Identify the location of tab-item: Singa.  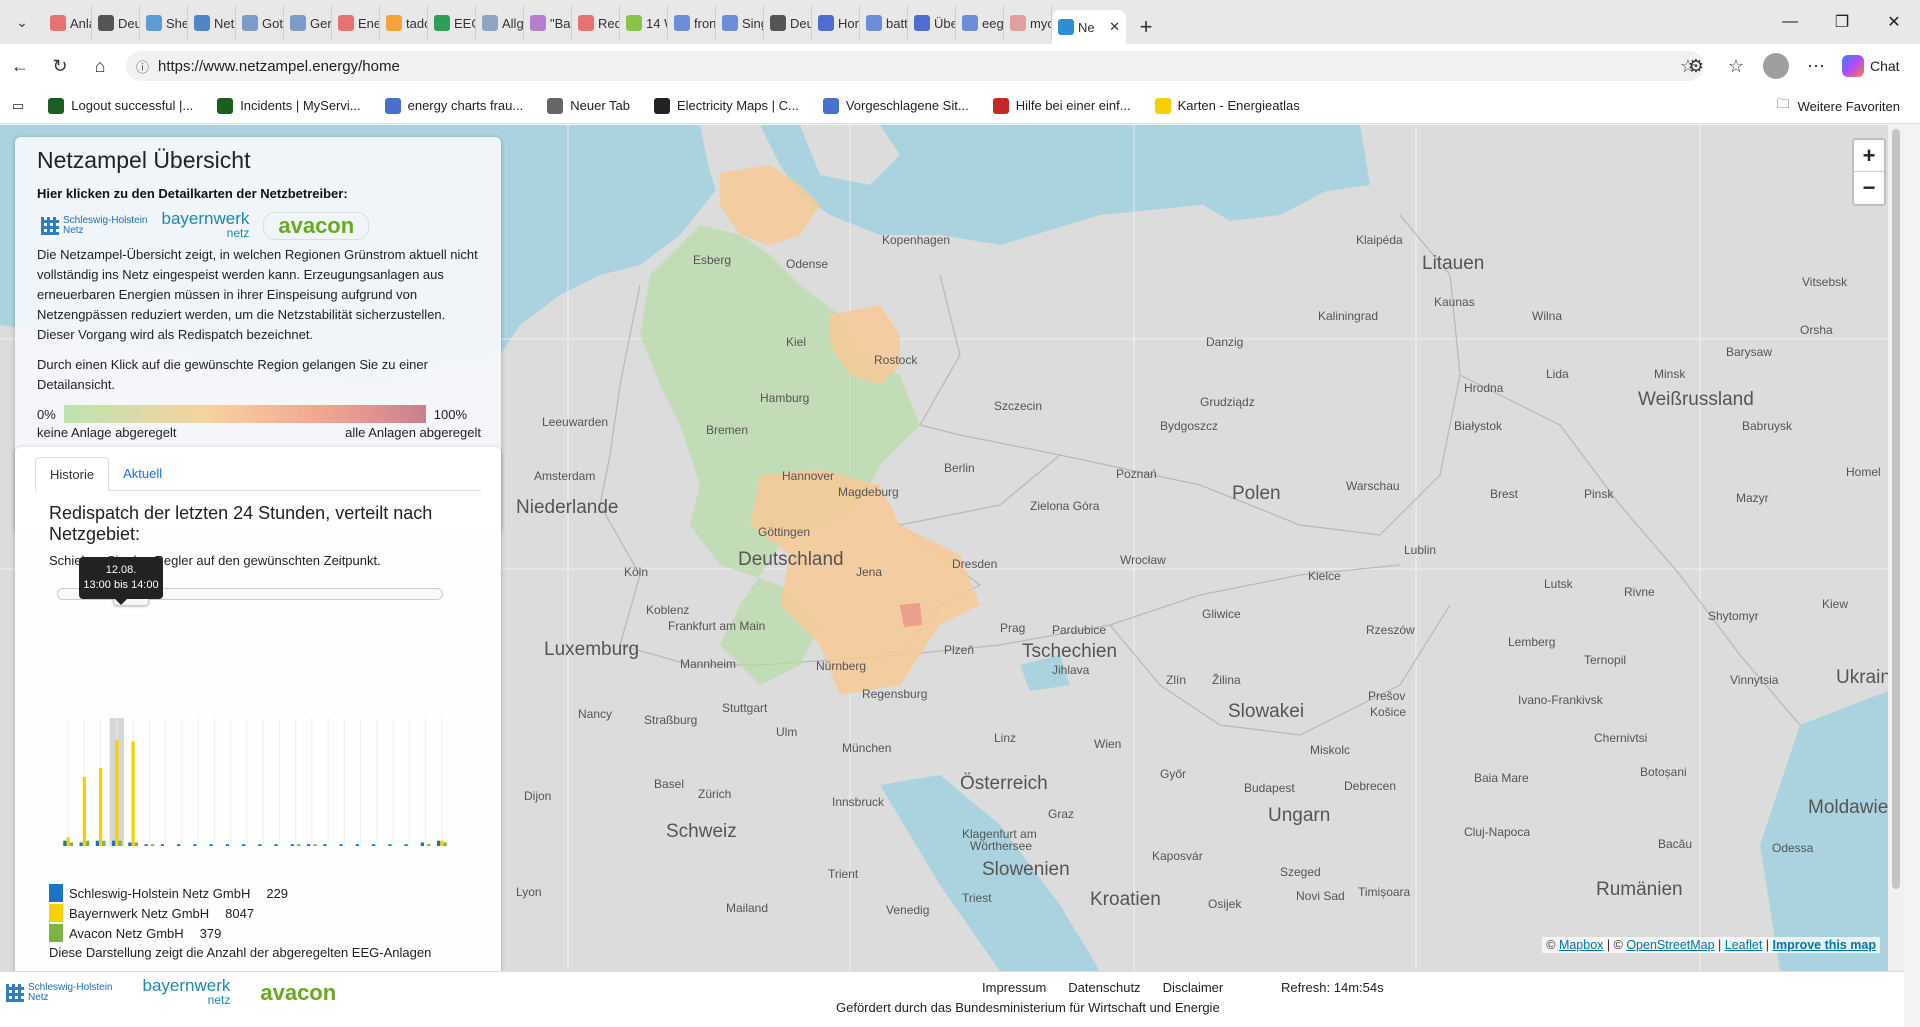
(740, 23).